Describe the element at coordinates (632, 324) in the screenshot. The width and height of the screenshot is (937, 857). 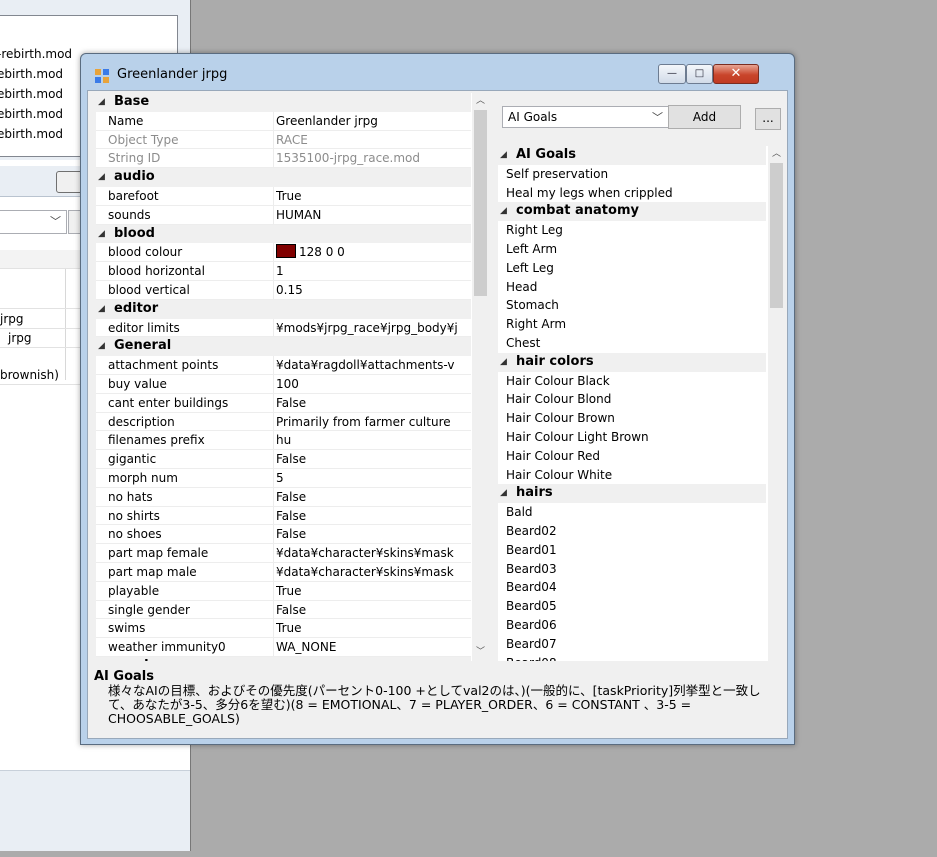
I see `tree-item: Right Arm` at that location.